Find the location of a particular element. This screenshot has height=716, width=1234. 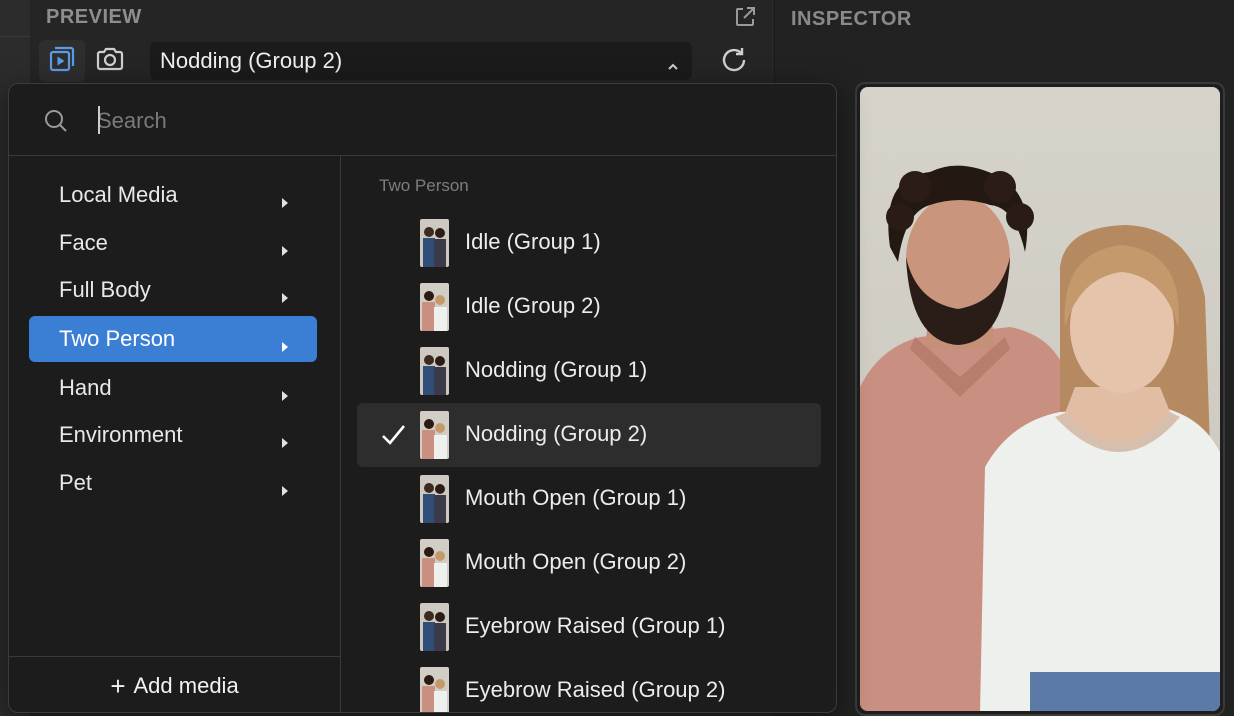

submenu-item: Eyebrow Raised (Group 2) is located at coordinates (589, 685).